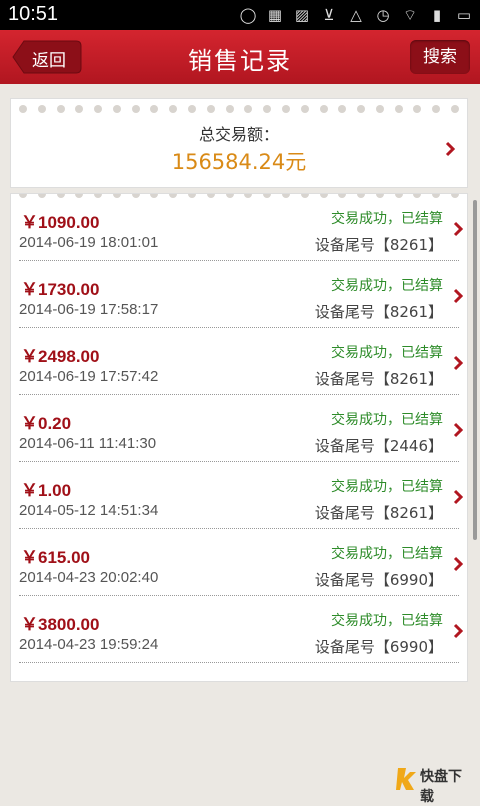 This screenshot has height=806, width=480. I want to click on total-summary-card: 总交易额： 156584.24元, so click(239, 143).